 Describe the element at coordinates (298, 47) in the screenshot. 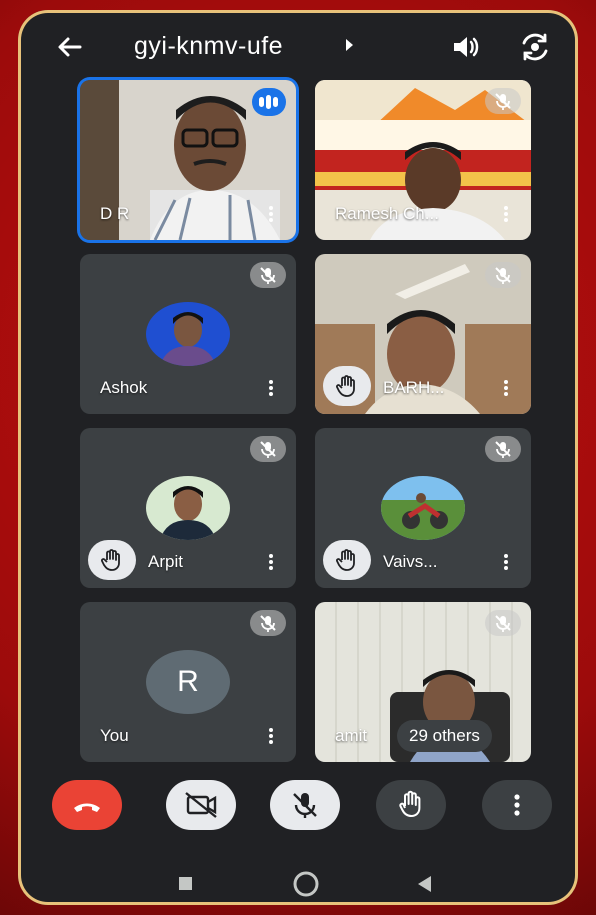

I see `top-bar: gyi-knmv-ufe` at that location.